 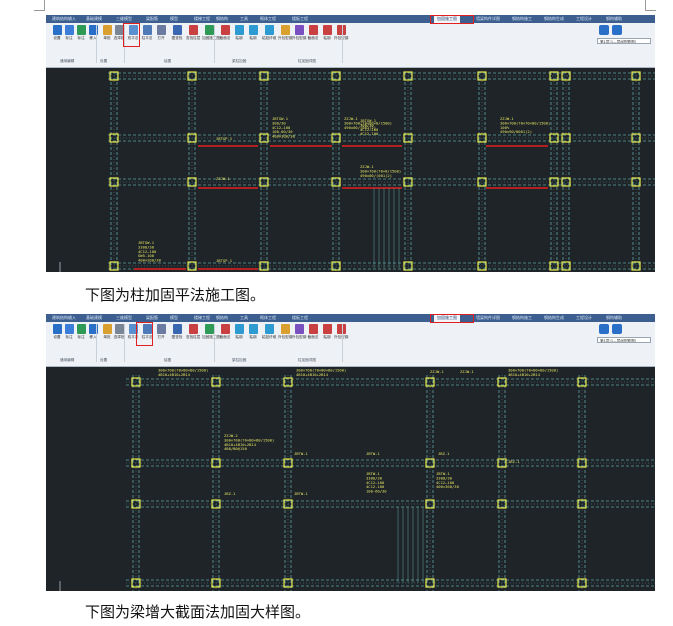 What do you see at coordinates (452, 19) in the screenshot?
I see `active-tab-highlight` at bounding box center [452, 19].